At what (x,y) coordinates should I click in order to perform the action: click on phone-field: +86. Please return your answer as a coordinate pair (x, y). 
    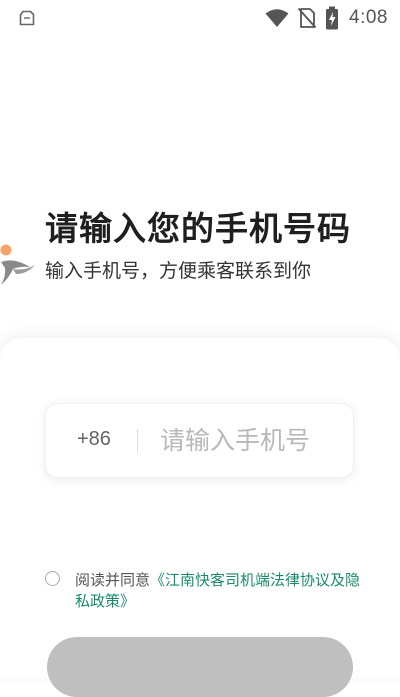
    Looking at the image, I should click on (199, 440).